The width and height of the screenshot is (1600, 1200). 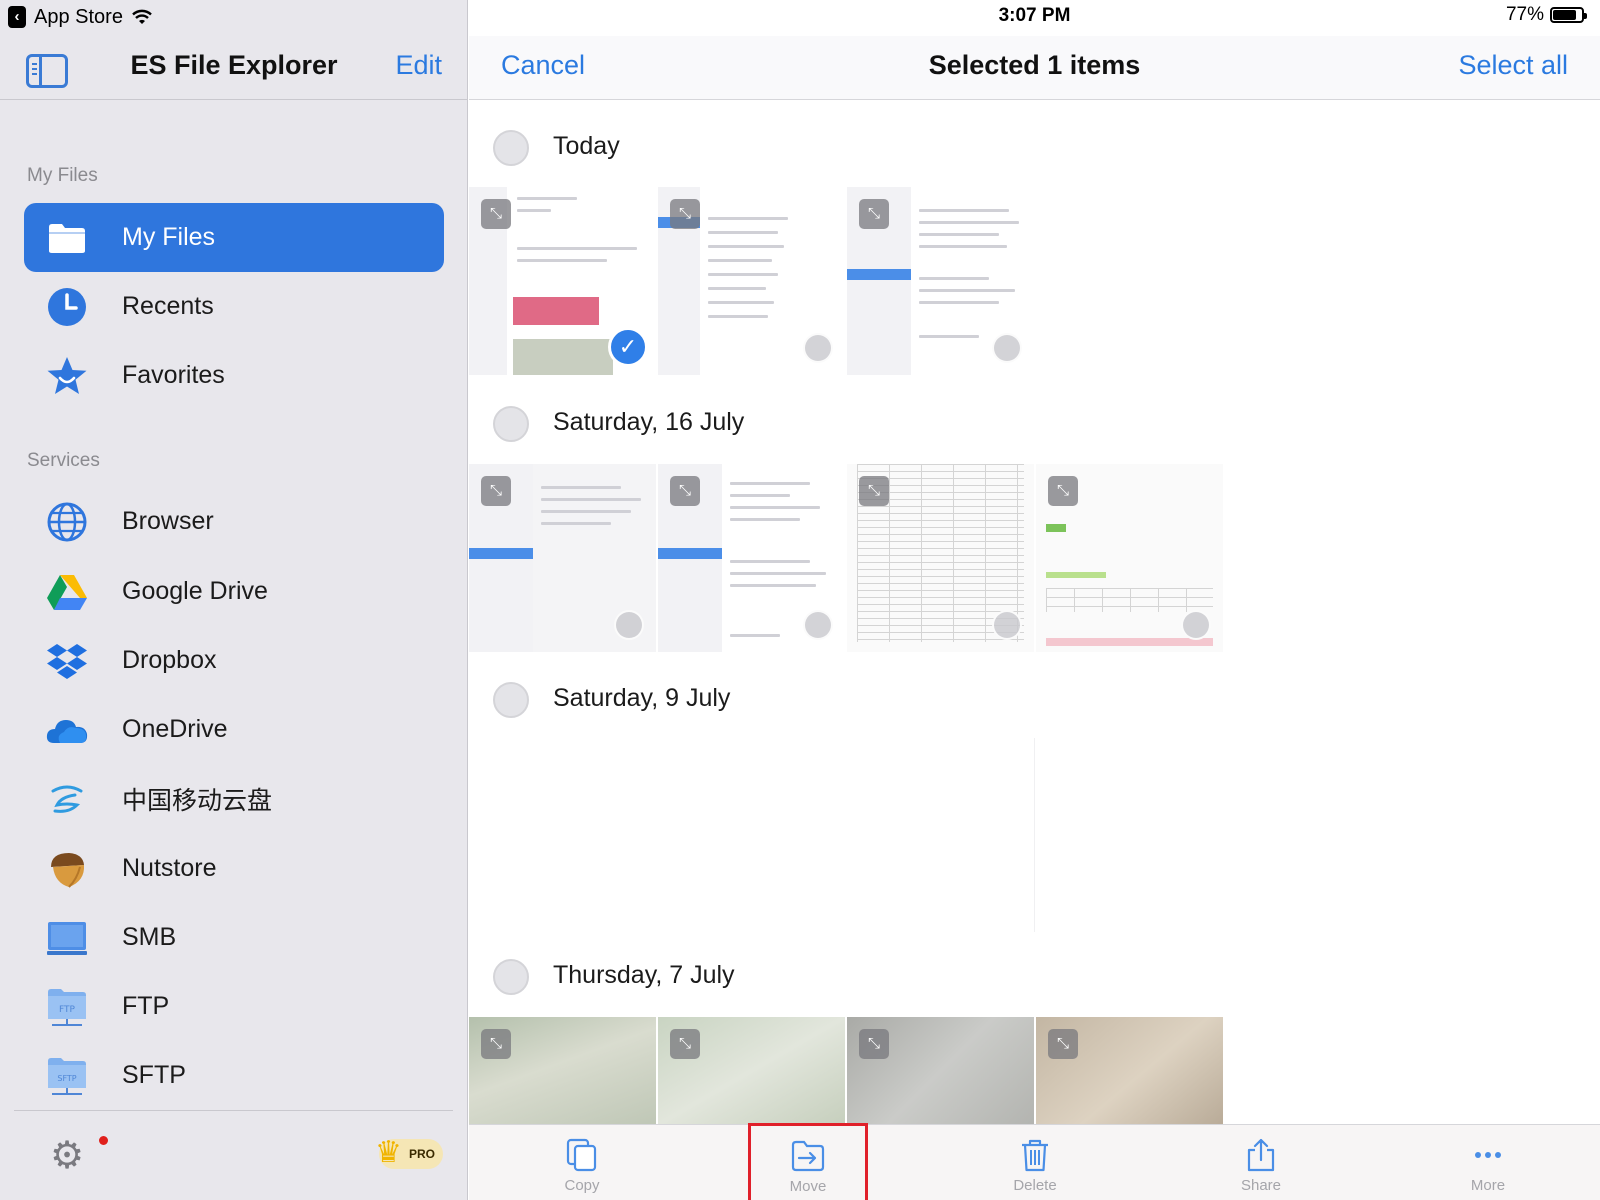 What do you see at coordinates (67, 938) in the screenshot?
I see `smb-icon` at bounding box center [67, 938].